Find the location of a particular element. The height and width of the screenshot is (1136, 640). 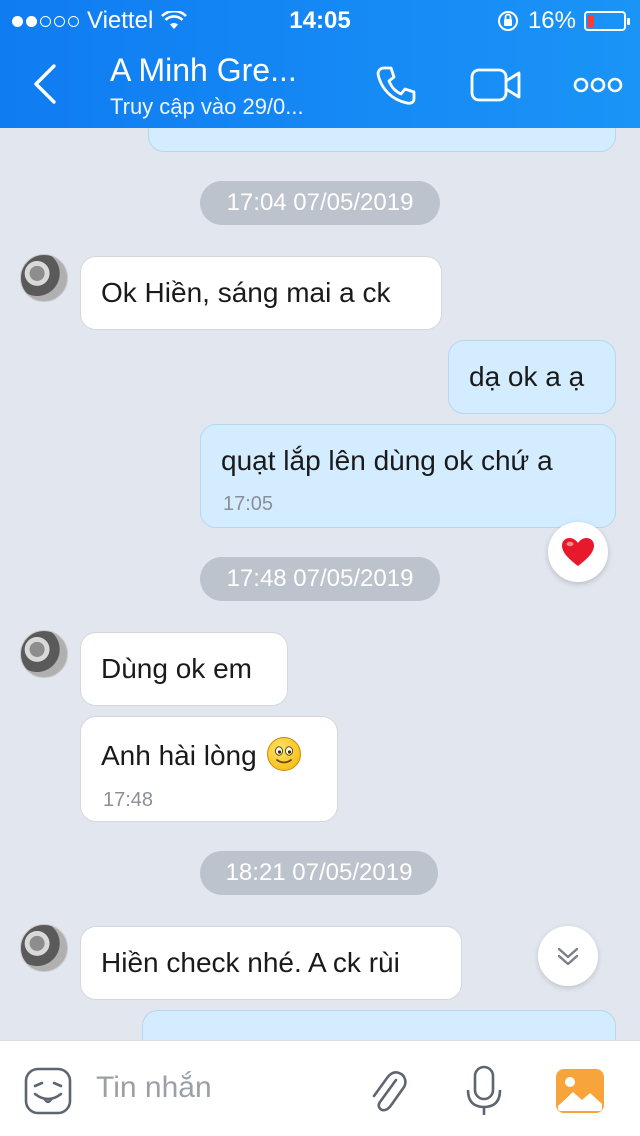

message-text: quạt lắp lên dùng ok chứ a is located at coordinates (387, 460).